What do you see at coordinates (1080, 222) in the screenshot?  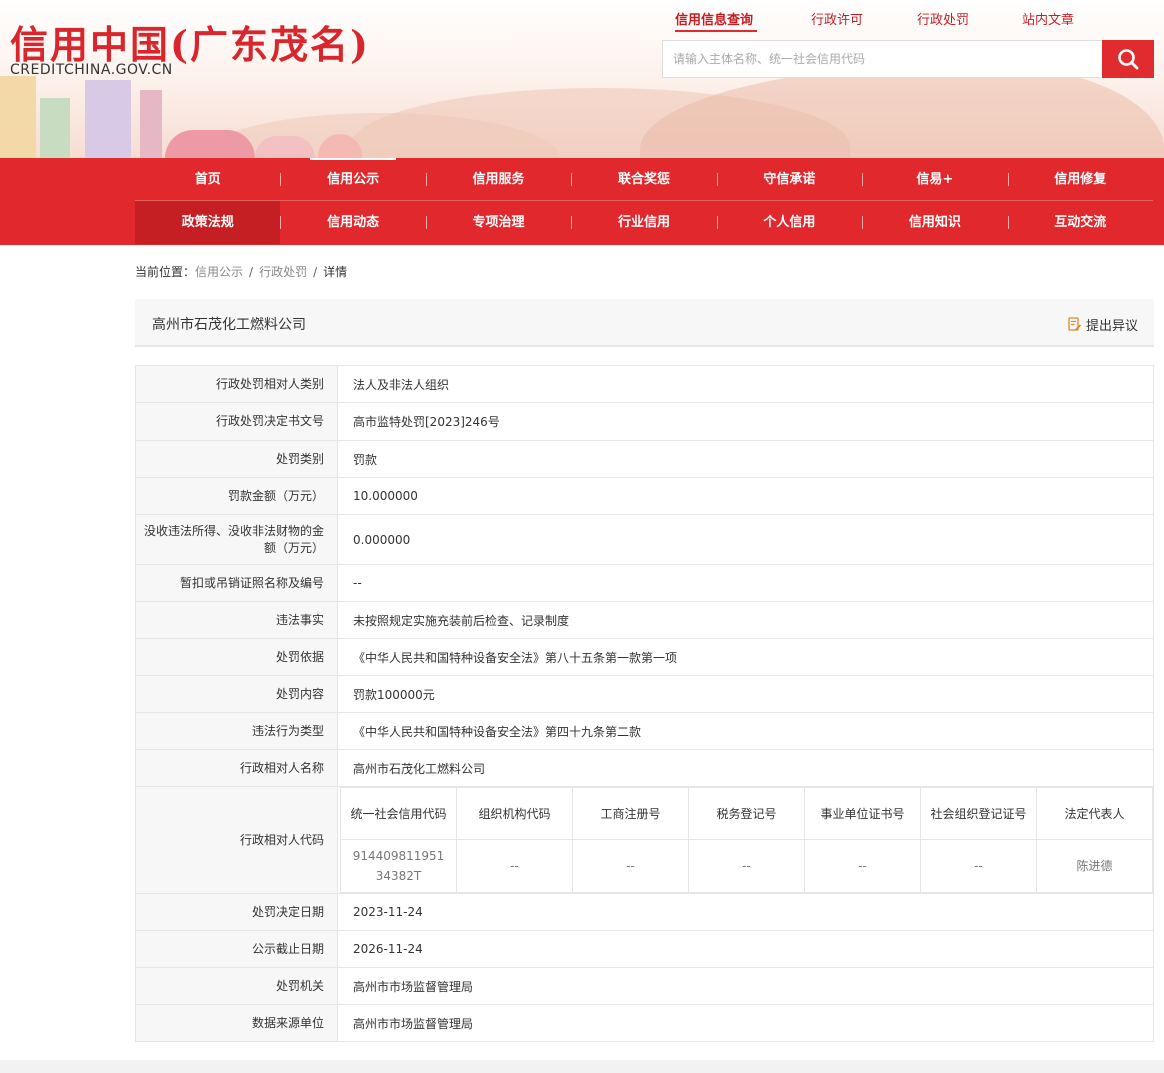 I see `nav-interaction: 互动交流` at bounding box center [1080, 222].